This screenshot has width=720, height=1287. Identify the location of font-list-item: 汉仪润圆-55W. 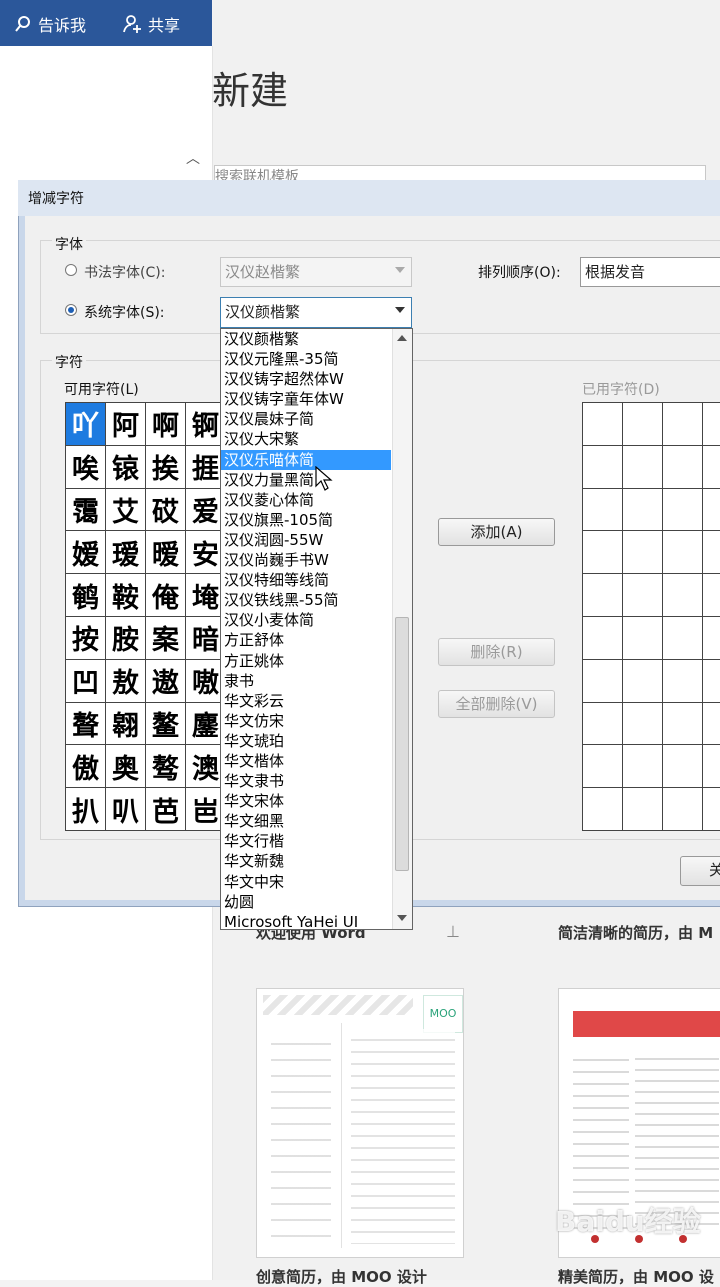
(306, 540).